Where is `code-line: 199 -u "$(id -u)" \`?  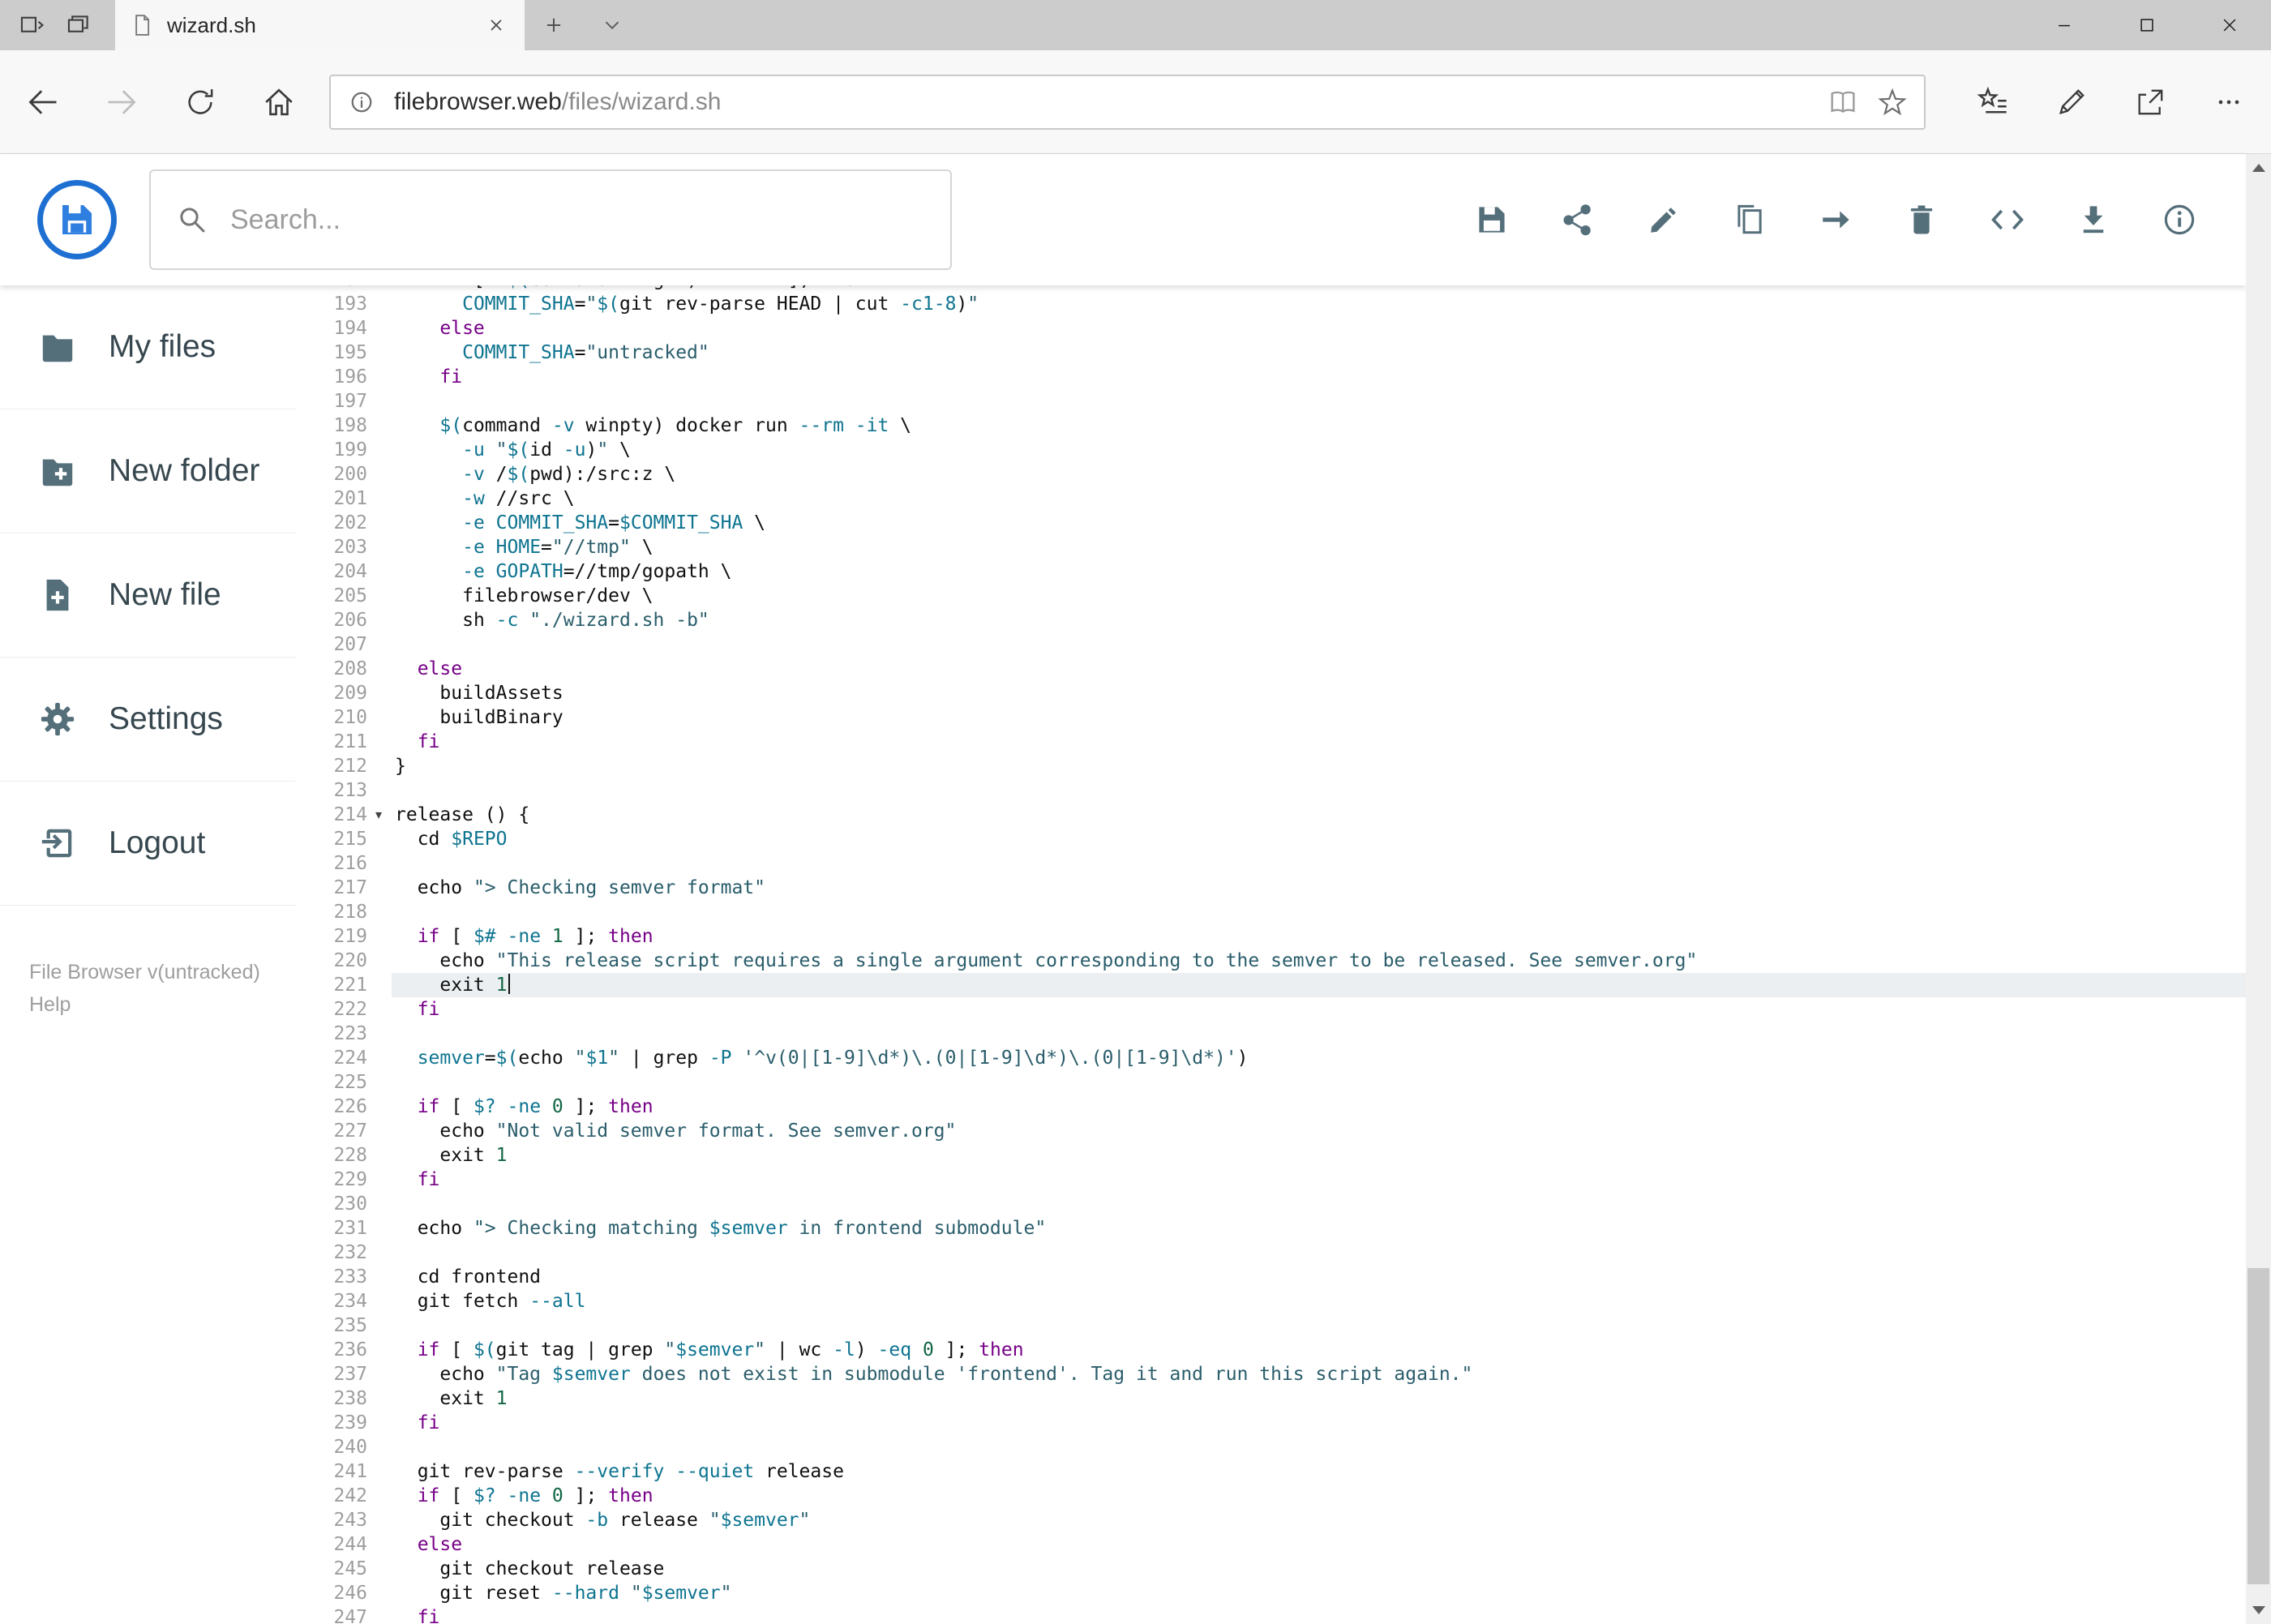 code-line: 199 -u "$(id -u)" \ is located at coordinates (1271, 450).